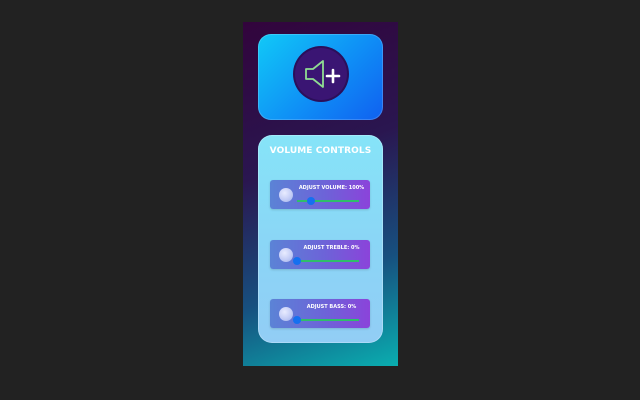  I want to click on treble-knob, so click(286, 255).